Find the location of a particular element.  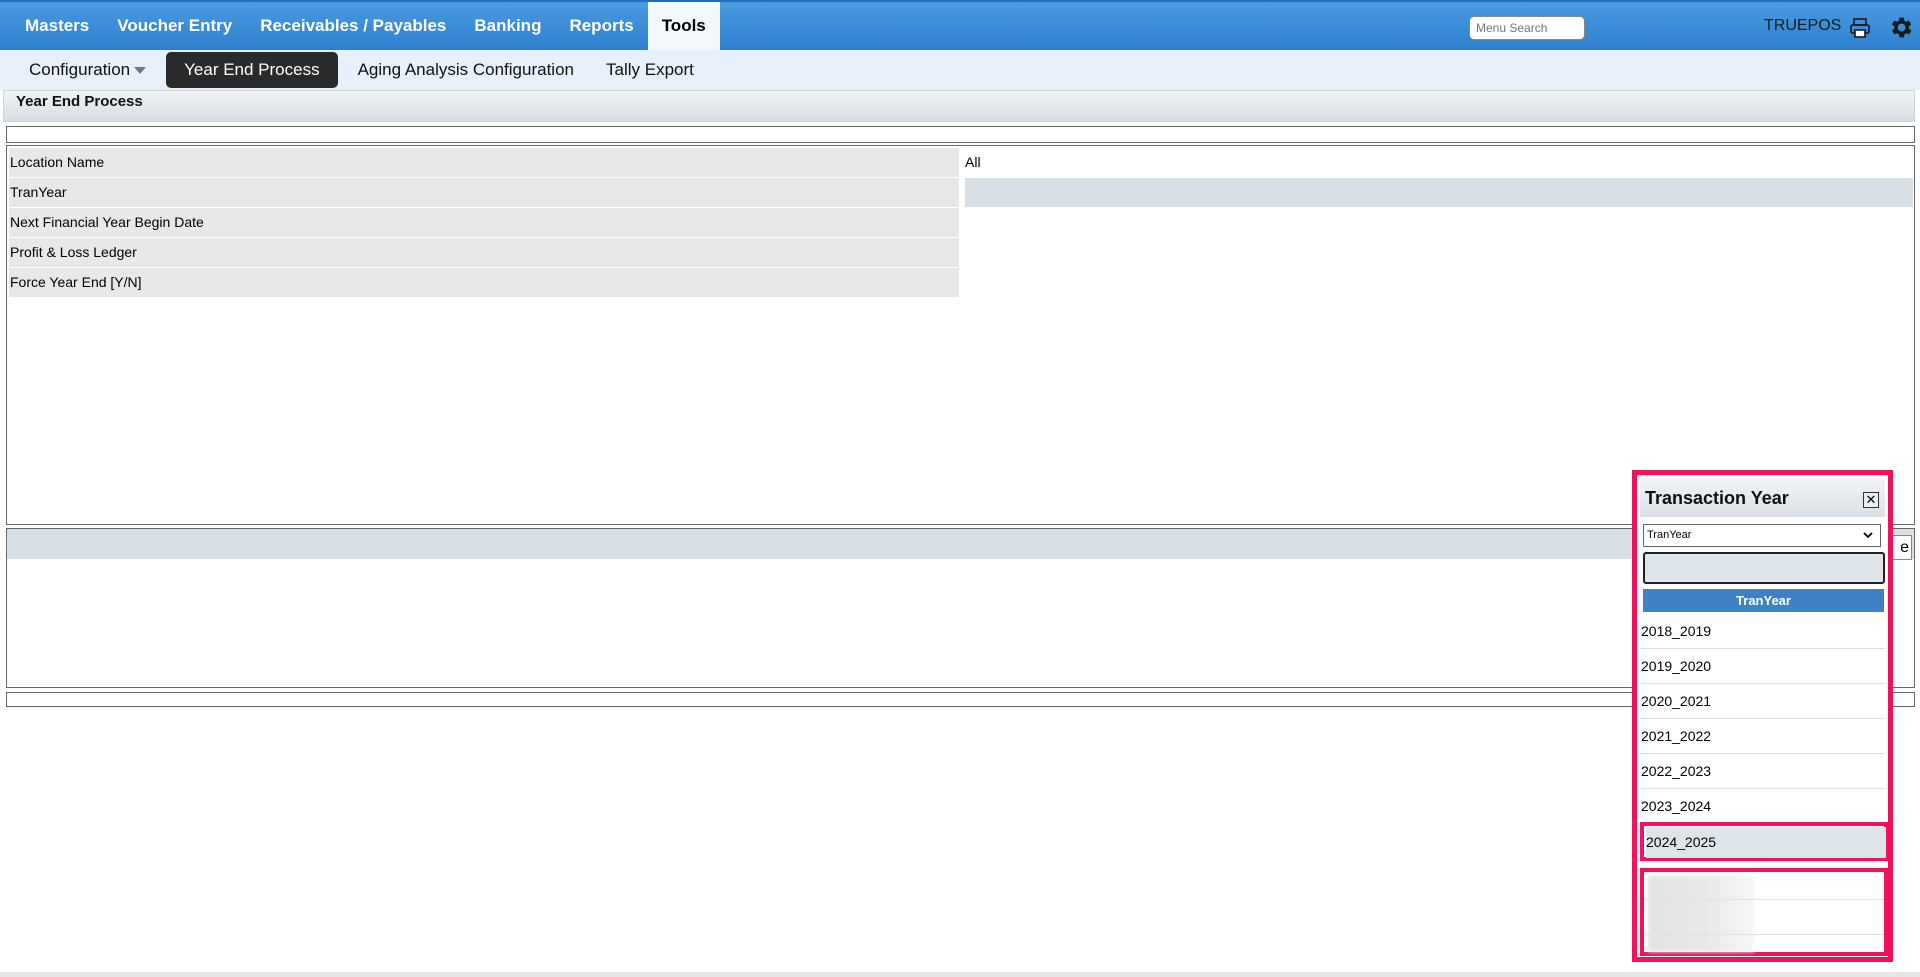

list-item: 2022_2023 is located at coordinates (1762, 771).